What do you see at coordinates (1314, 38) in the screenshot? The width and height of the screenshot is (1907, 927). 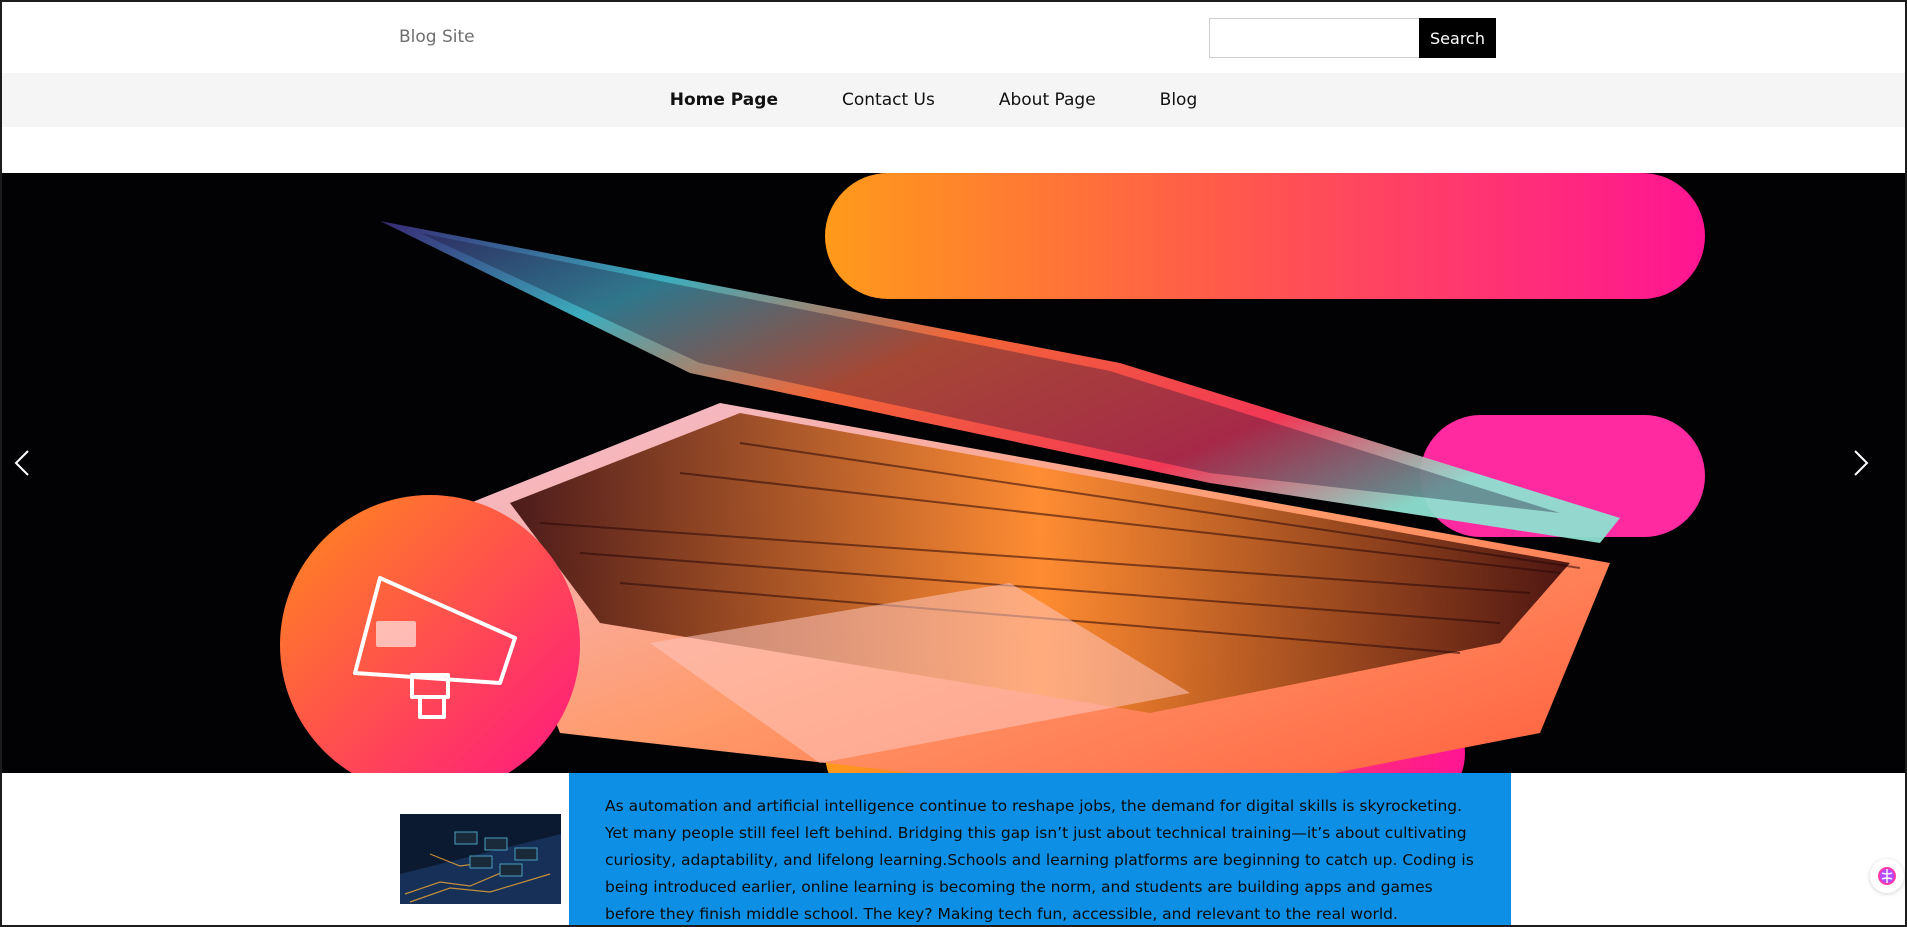 I see `search-input` at bounding box center [1314, 38].